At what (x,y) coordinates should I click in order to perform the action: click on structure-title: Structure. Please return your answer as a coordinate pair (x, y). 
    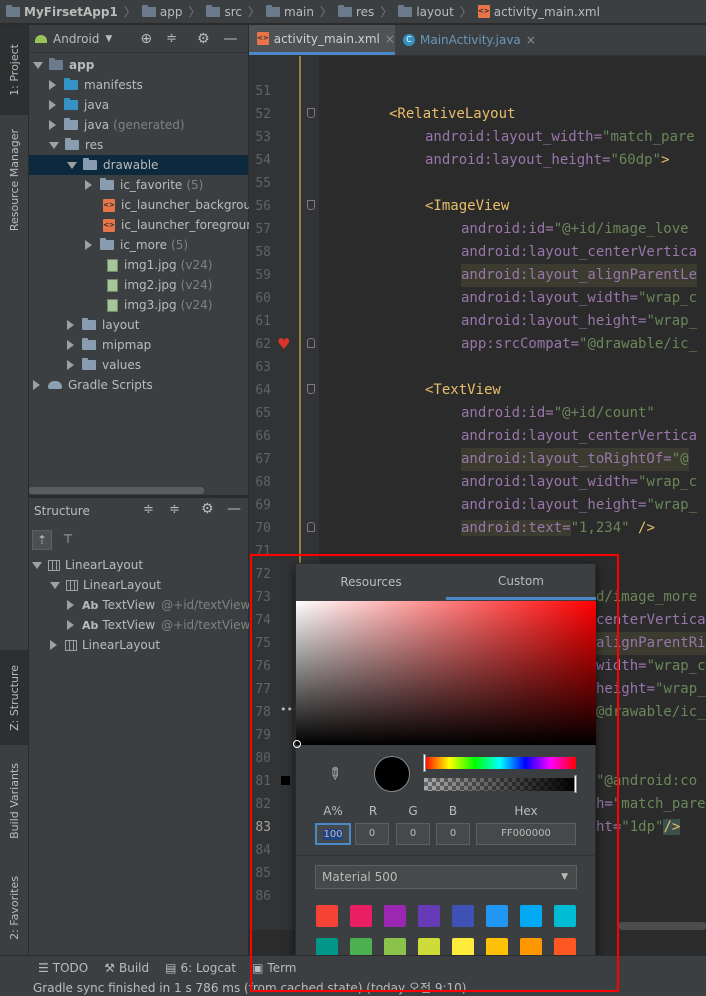
    Looking at the image, I should click on (62, 511).